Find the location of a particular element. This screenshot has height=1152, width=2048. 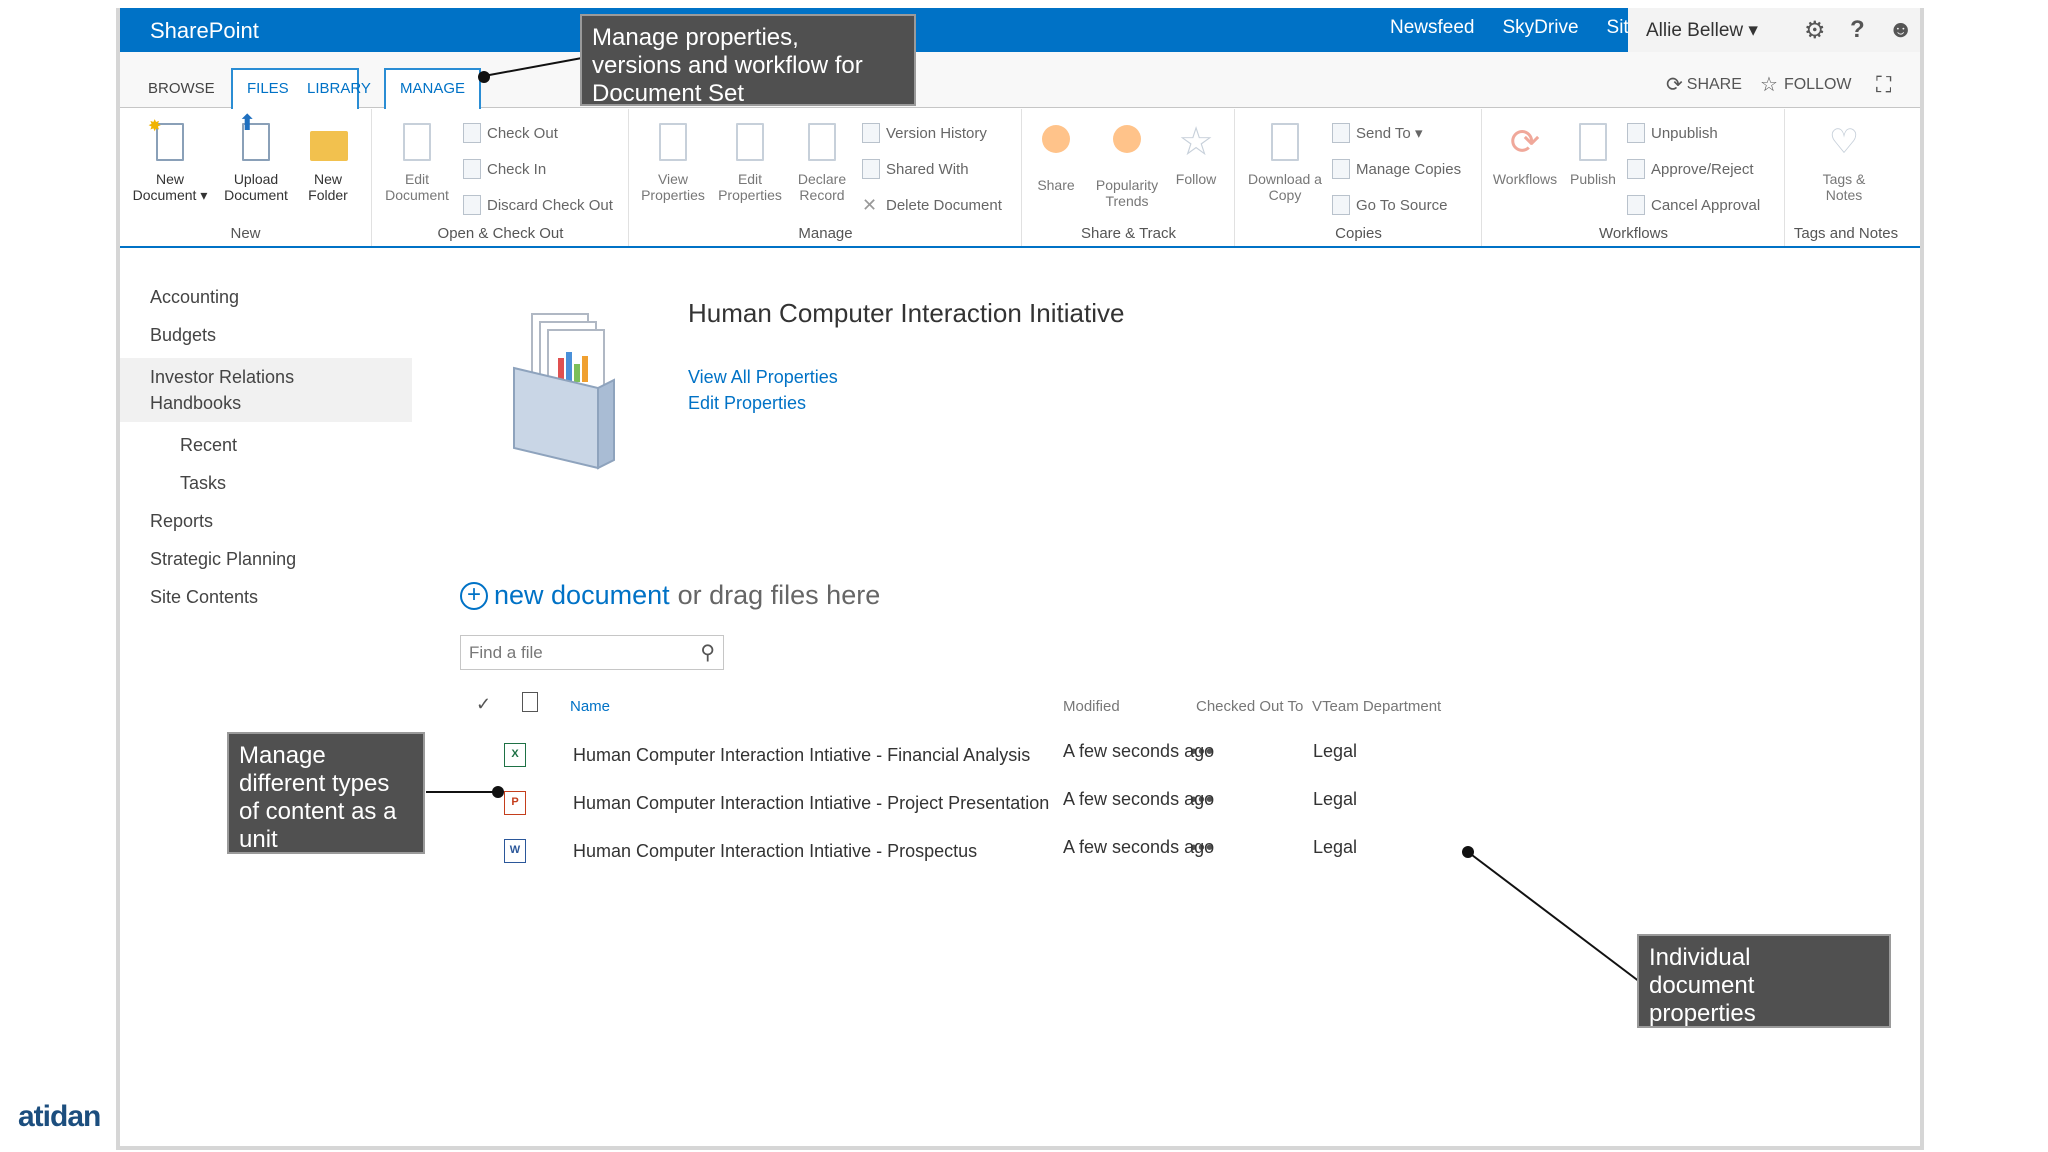

file-type-header-icon is located at coordinates (530, 702).